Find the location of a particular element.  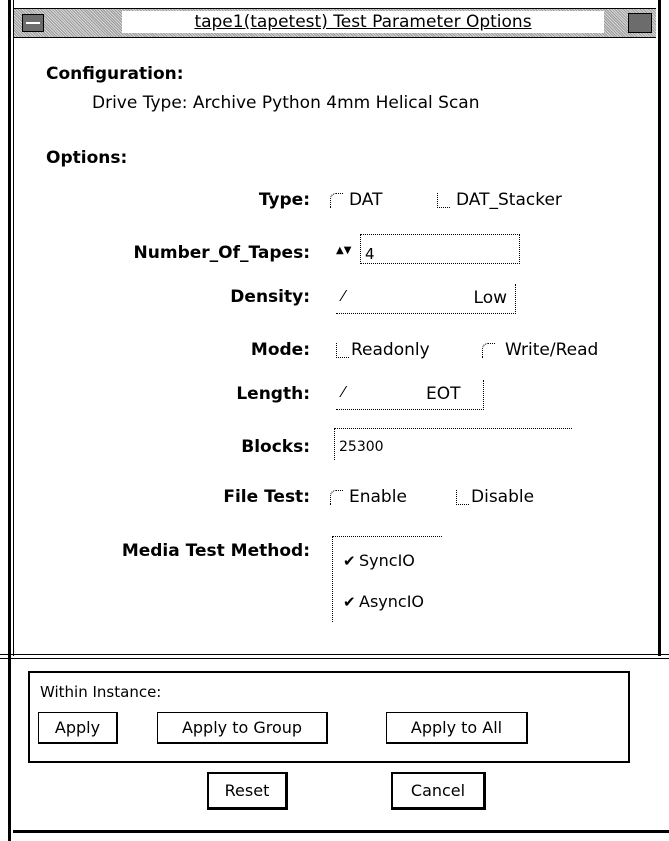

type-option-dat-stacker: DAT_Stacker is located at coordinates (499, 200).